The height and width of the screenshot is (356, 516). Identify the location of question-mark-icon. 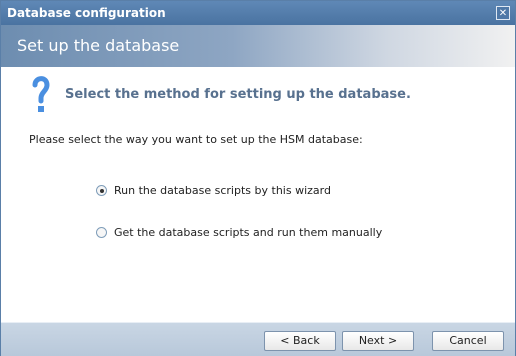
(41, 94).